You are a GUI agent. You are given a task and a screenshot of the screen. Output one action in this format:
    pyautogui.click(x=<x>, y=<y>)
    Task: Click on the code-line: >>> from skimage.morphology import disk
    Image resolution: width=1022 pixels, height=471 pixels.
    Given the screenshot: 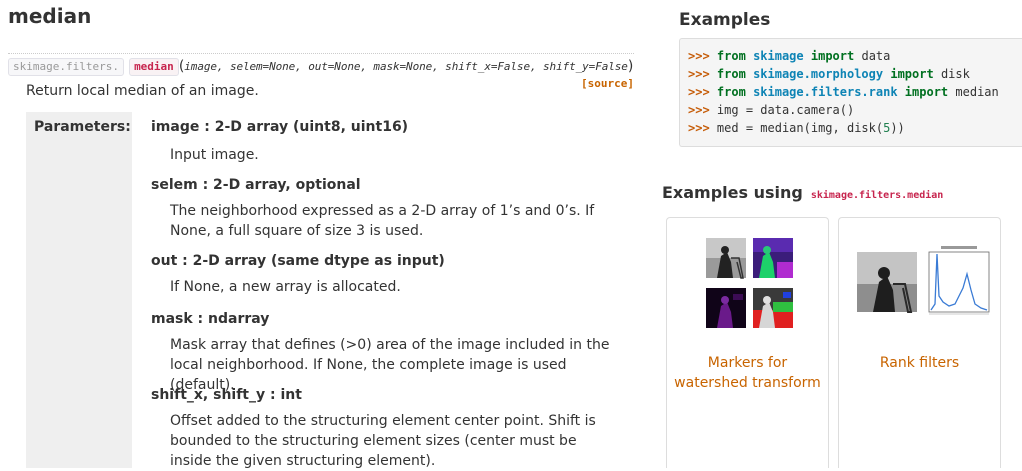 What is the action you would take?
    pyautogui.click(x=829, y=74)
    